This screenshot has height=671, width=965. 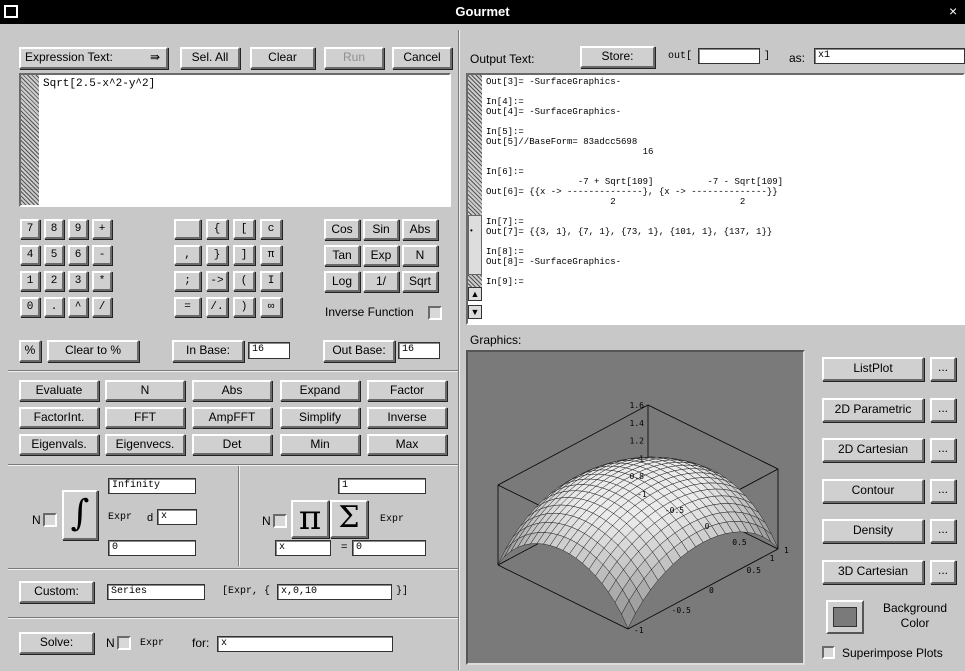 I want to click on out-base-button: Out Base:, so click(x=359, y=351).